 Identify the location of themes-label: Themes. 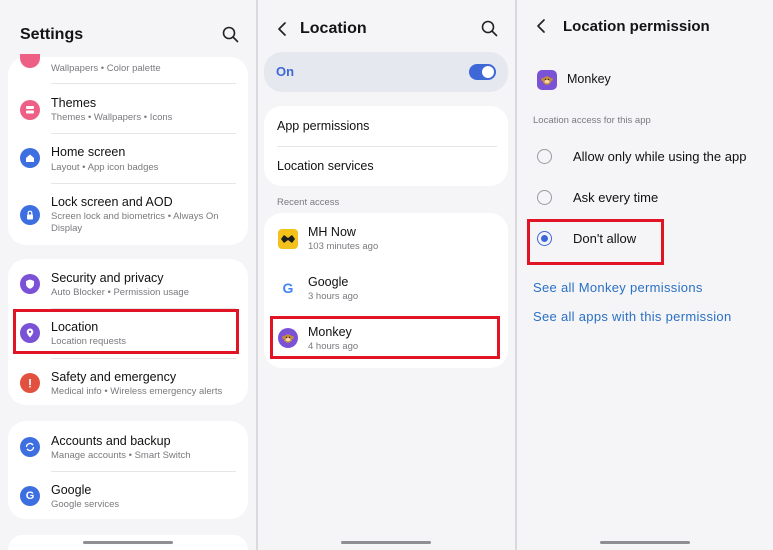
(74, 103).